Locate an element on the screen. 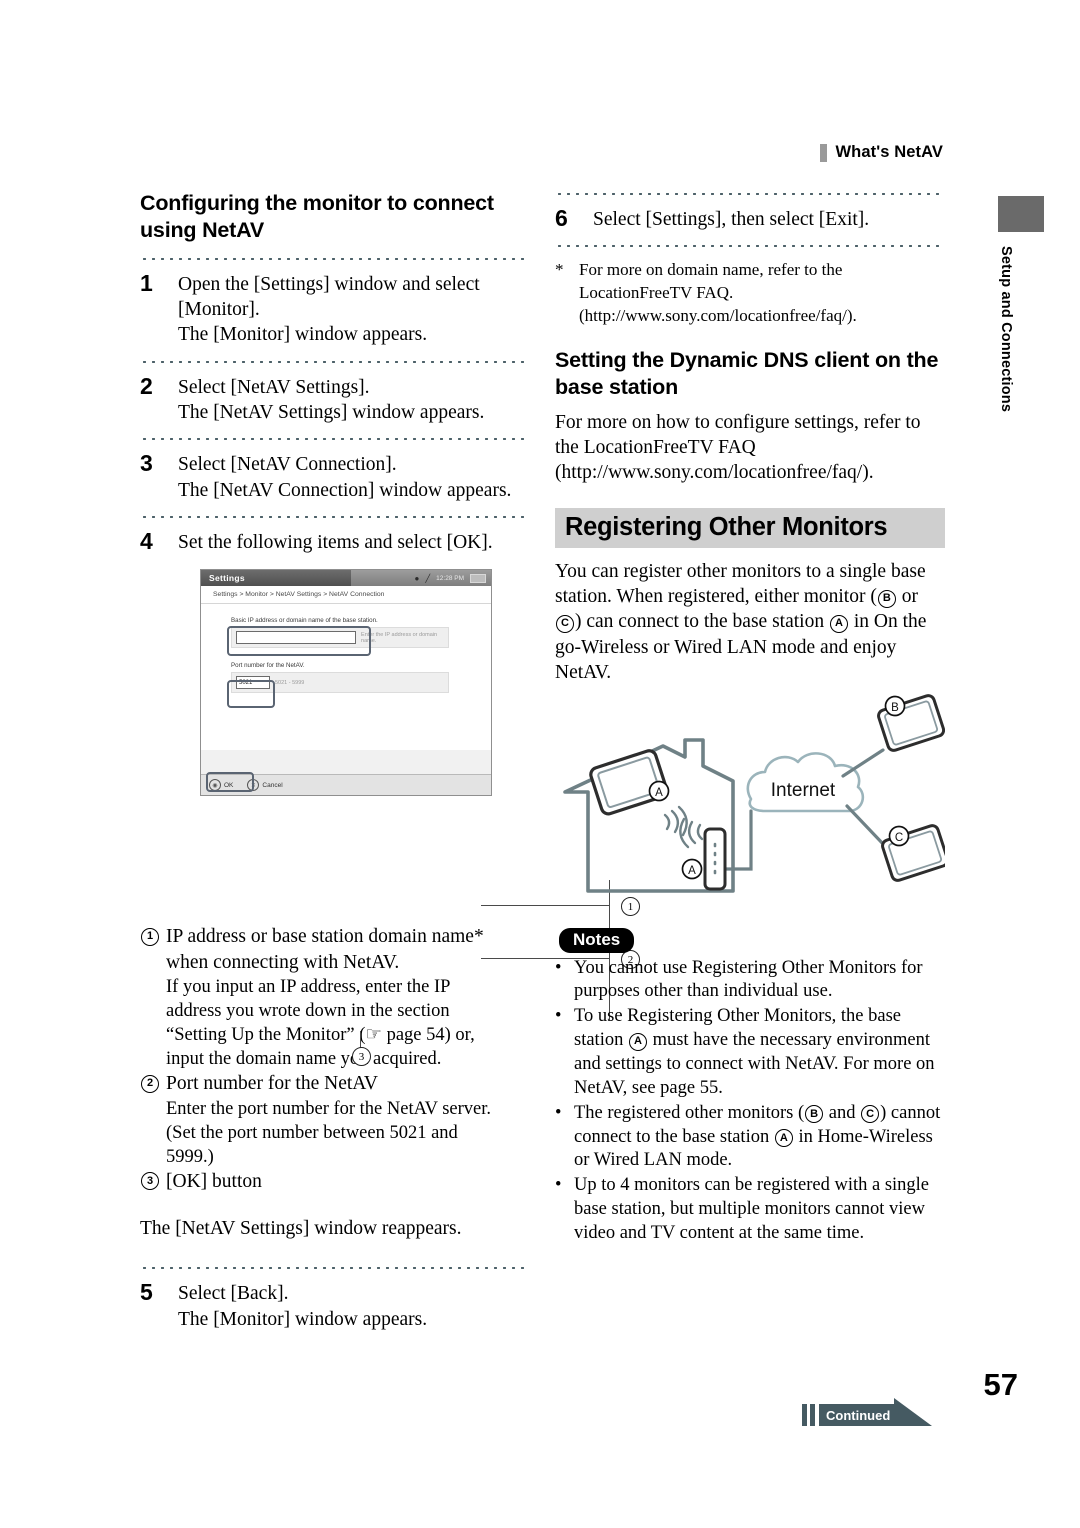  legend-1-sub-1: If you input an IP address, enter the IP is located at coordinates (308, 987).